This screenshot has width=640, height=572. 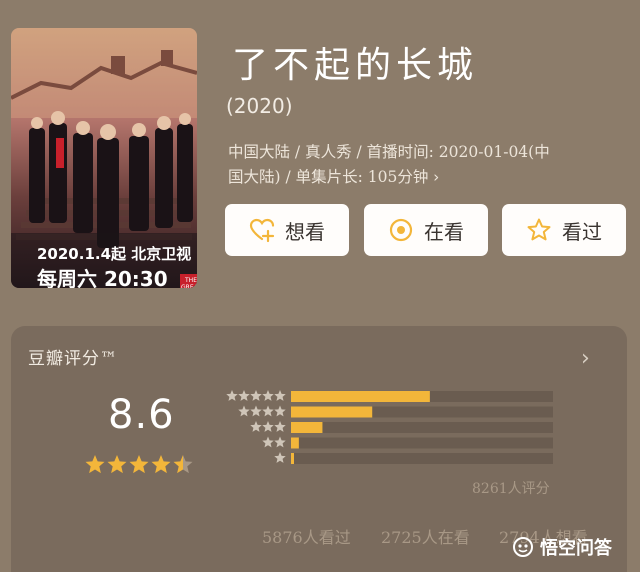 I want to click on poster-image: 2020.1.4起 北京卫视 每周六 20:30 THE GREAT WALL, so click(x=104, y=158).